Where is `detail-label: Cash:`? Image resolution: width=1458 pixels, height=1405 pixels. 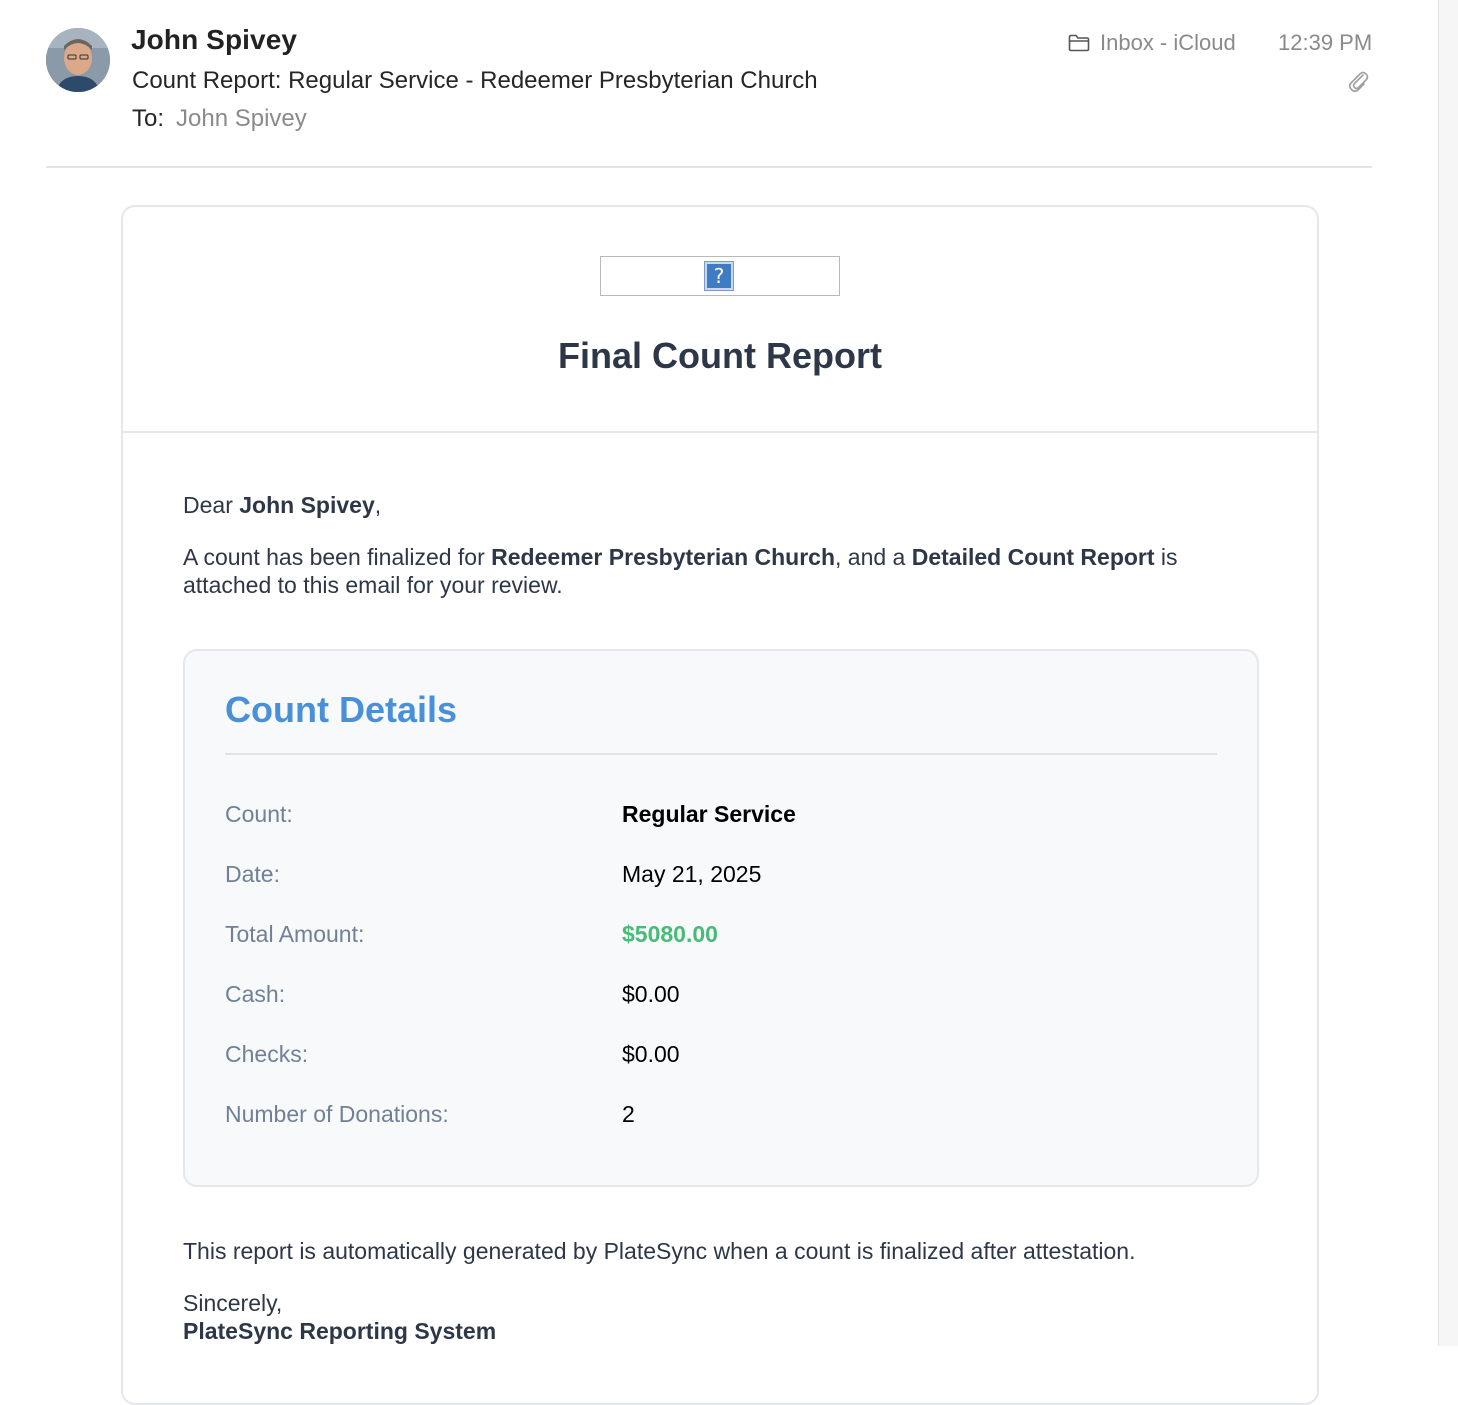
detail-label: Cash: is located at coordinates (255, 994).